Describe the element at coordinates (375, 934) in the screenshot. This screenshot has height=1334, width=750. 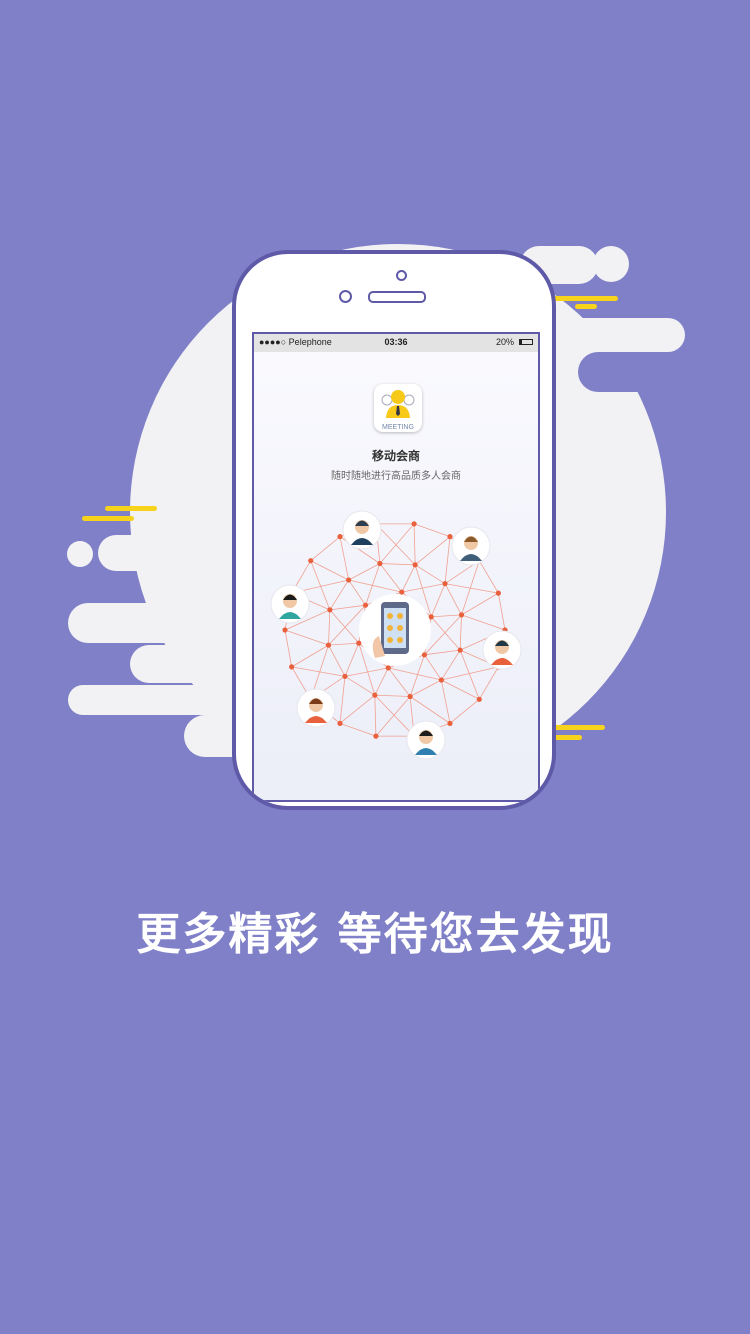
I see `headline: 更多精彩 等待您去发现` at that location.